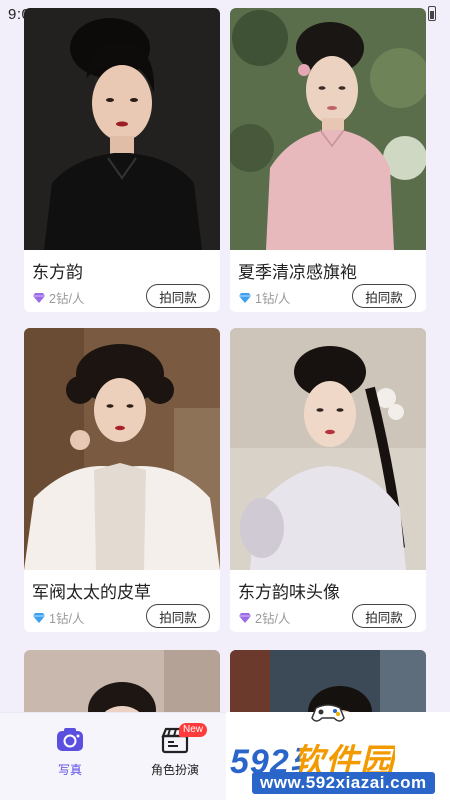 This screenshot has width=450, height=800. I want to click on tab-roleplay: New 角色扮演, so click(175, 750).